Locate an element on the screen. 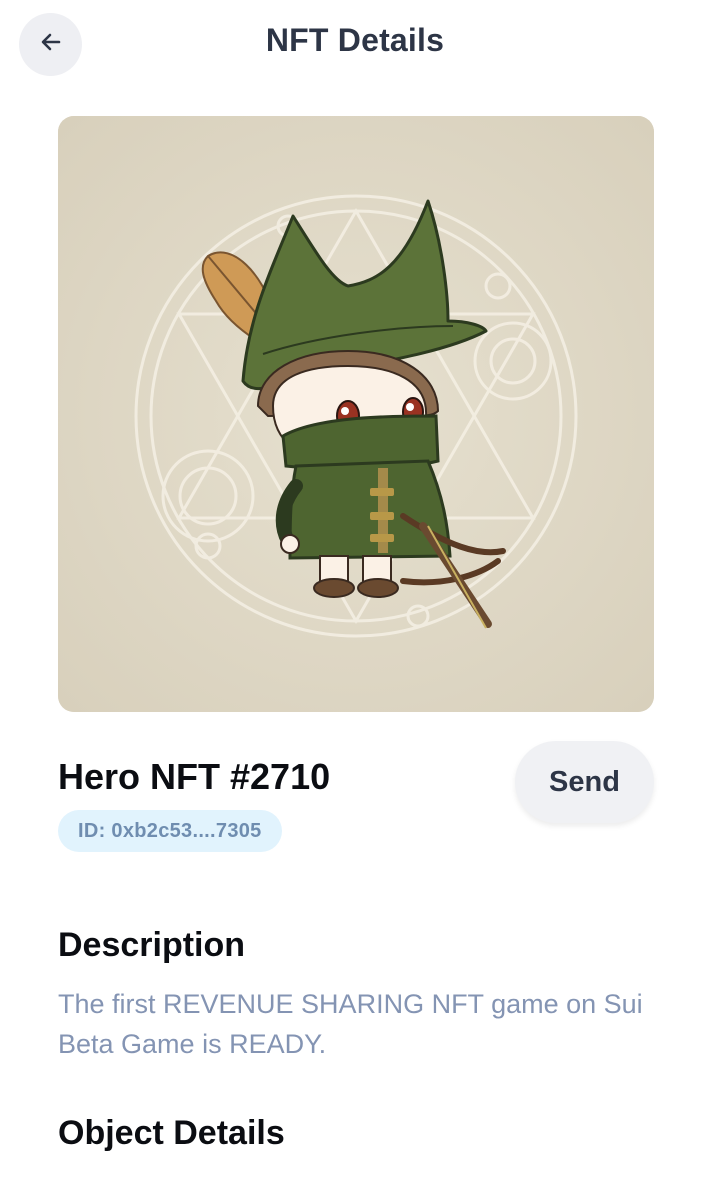 This screenshot has height=1178, width=710. object-id-badge: ID: 0xb2c53....7305 is located at coordinates (170, 831).